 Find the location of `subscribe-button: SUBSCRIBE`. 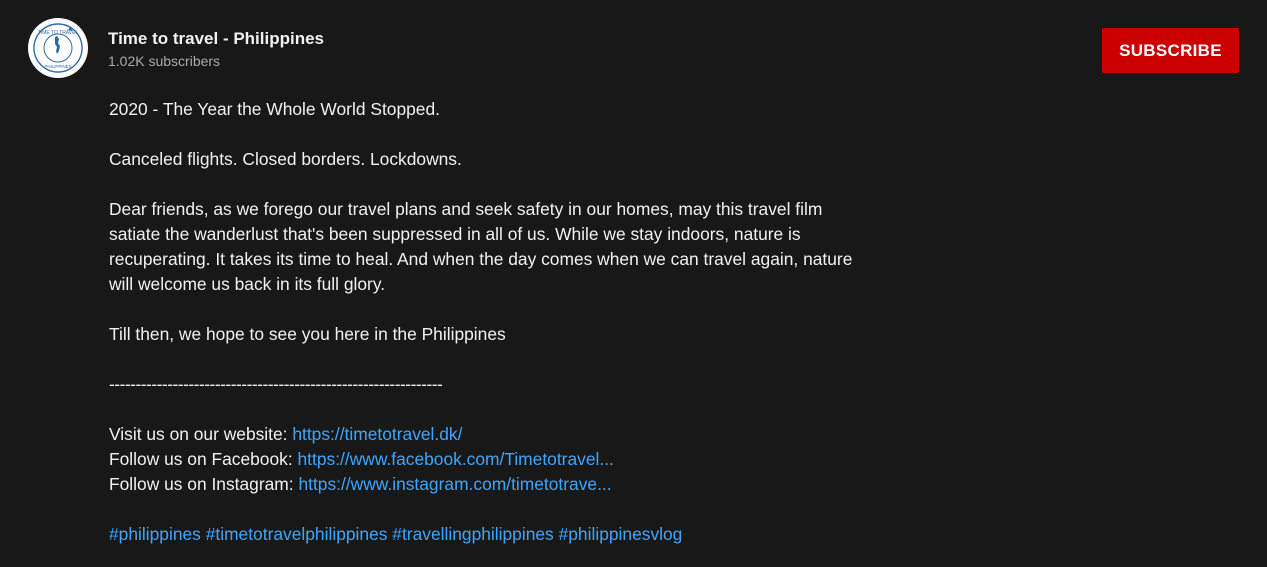

subscribe-button: SUBSCRIBE is located at coordinates (1170, 50).